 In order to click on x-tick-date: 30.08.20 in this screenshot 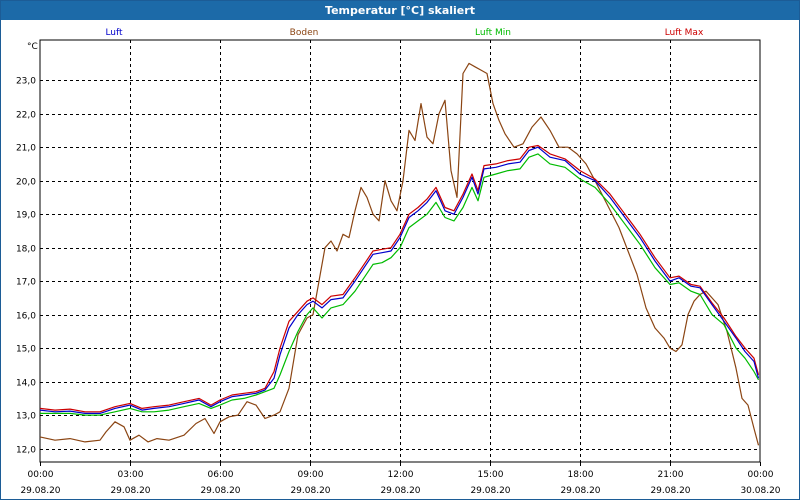, I will do `click(760, 491)`.